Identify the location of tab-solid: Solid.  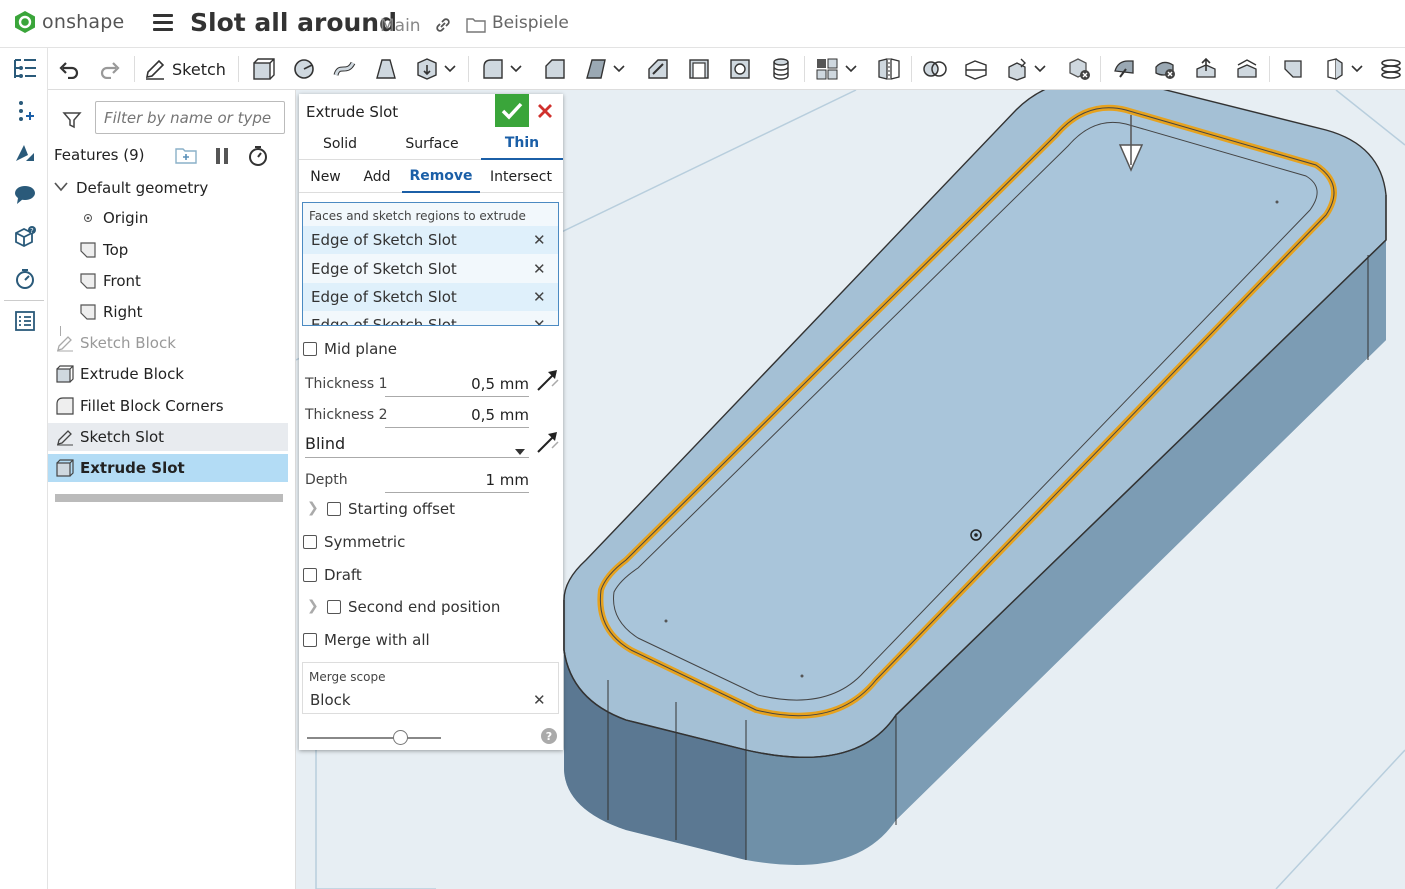
(340, 144).